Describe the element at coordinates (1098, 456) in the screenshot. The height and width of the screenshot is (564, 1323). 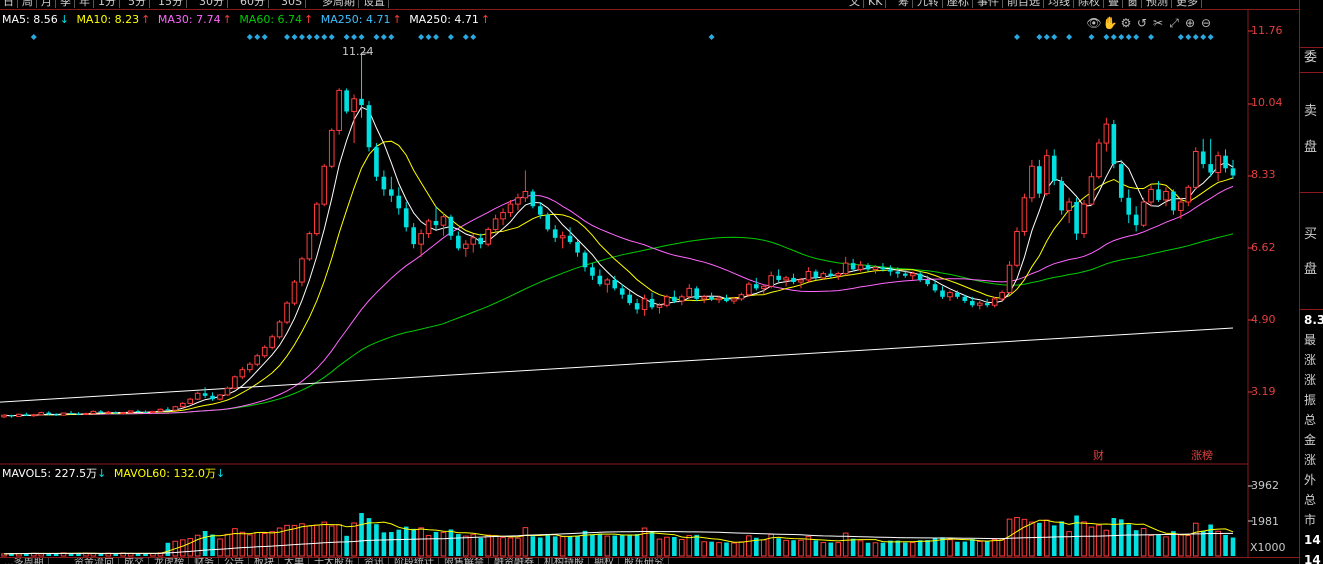
I see `financial-report-tag: 财` at that location.